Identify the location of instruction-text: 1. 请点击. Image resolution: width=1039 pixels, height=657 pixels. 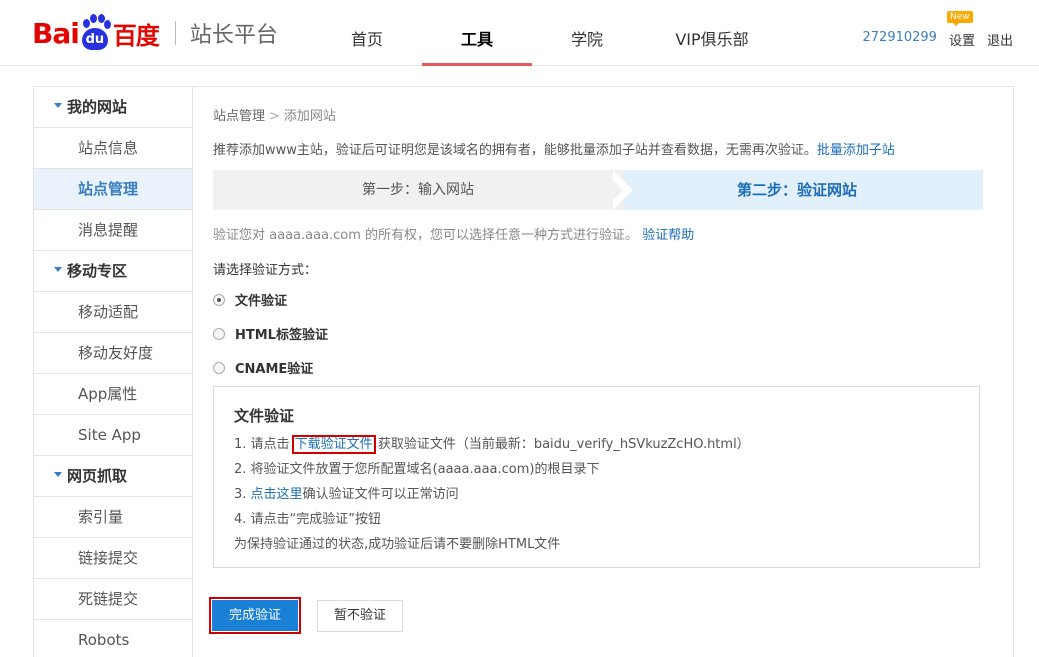
(264, 444).